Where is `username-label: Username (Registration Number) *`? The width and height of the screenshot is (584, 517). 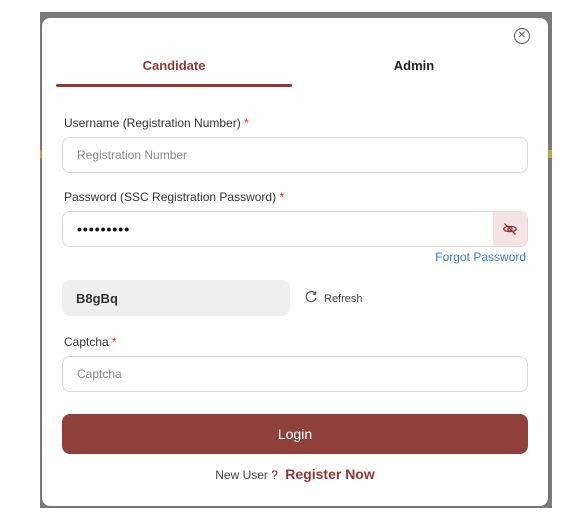
username-label: Username (Registration Number) * is located at coordinates (156, 123).